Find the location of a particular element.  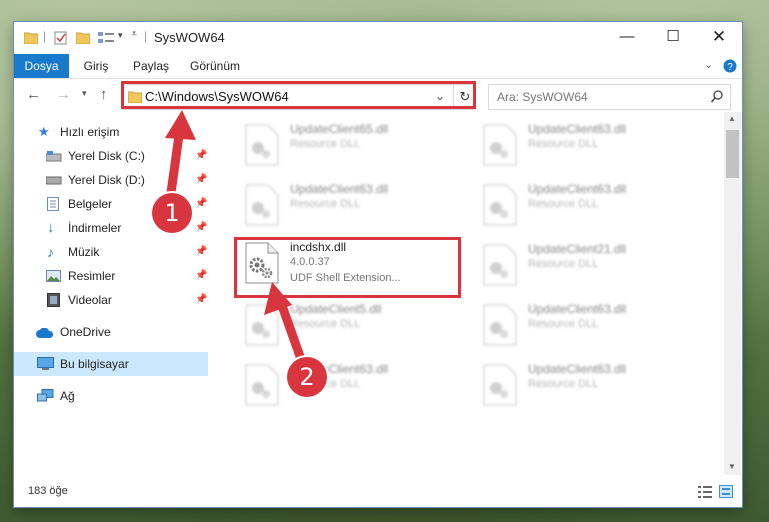

step-1-badge: 1 is located at coordinates (172, 213).